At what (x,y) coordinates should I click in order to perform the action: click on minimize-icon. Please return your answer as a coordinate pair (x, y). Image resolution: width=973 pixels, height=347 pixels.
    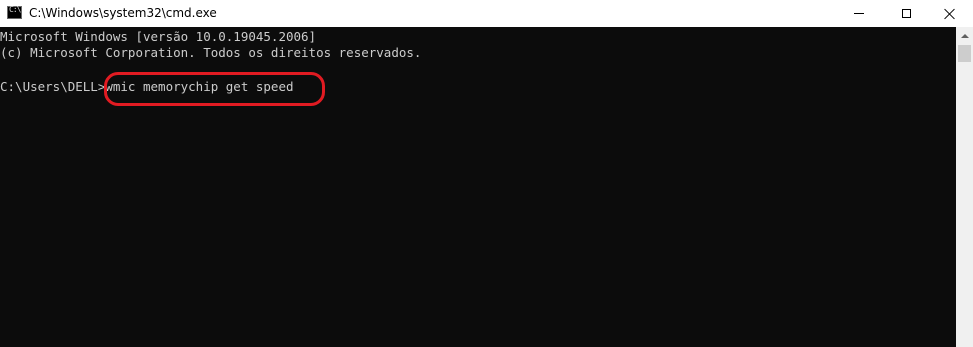
    Looking at the image, I should click on (859, 13).